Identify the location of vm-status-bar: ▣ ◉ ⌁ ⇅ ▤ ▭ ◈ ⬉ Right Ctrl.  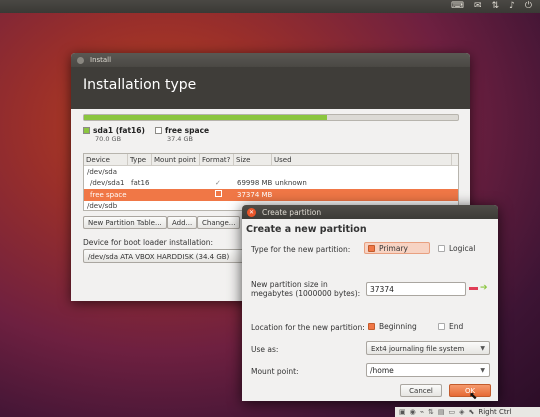
(467, 412).